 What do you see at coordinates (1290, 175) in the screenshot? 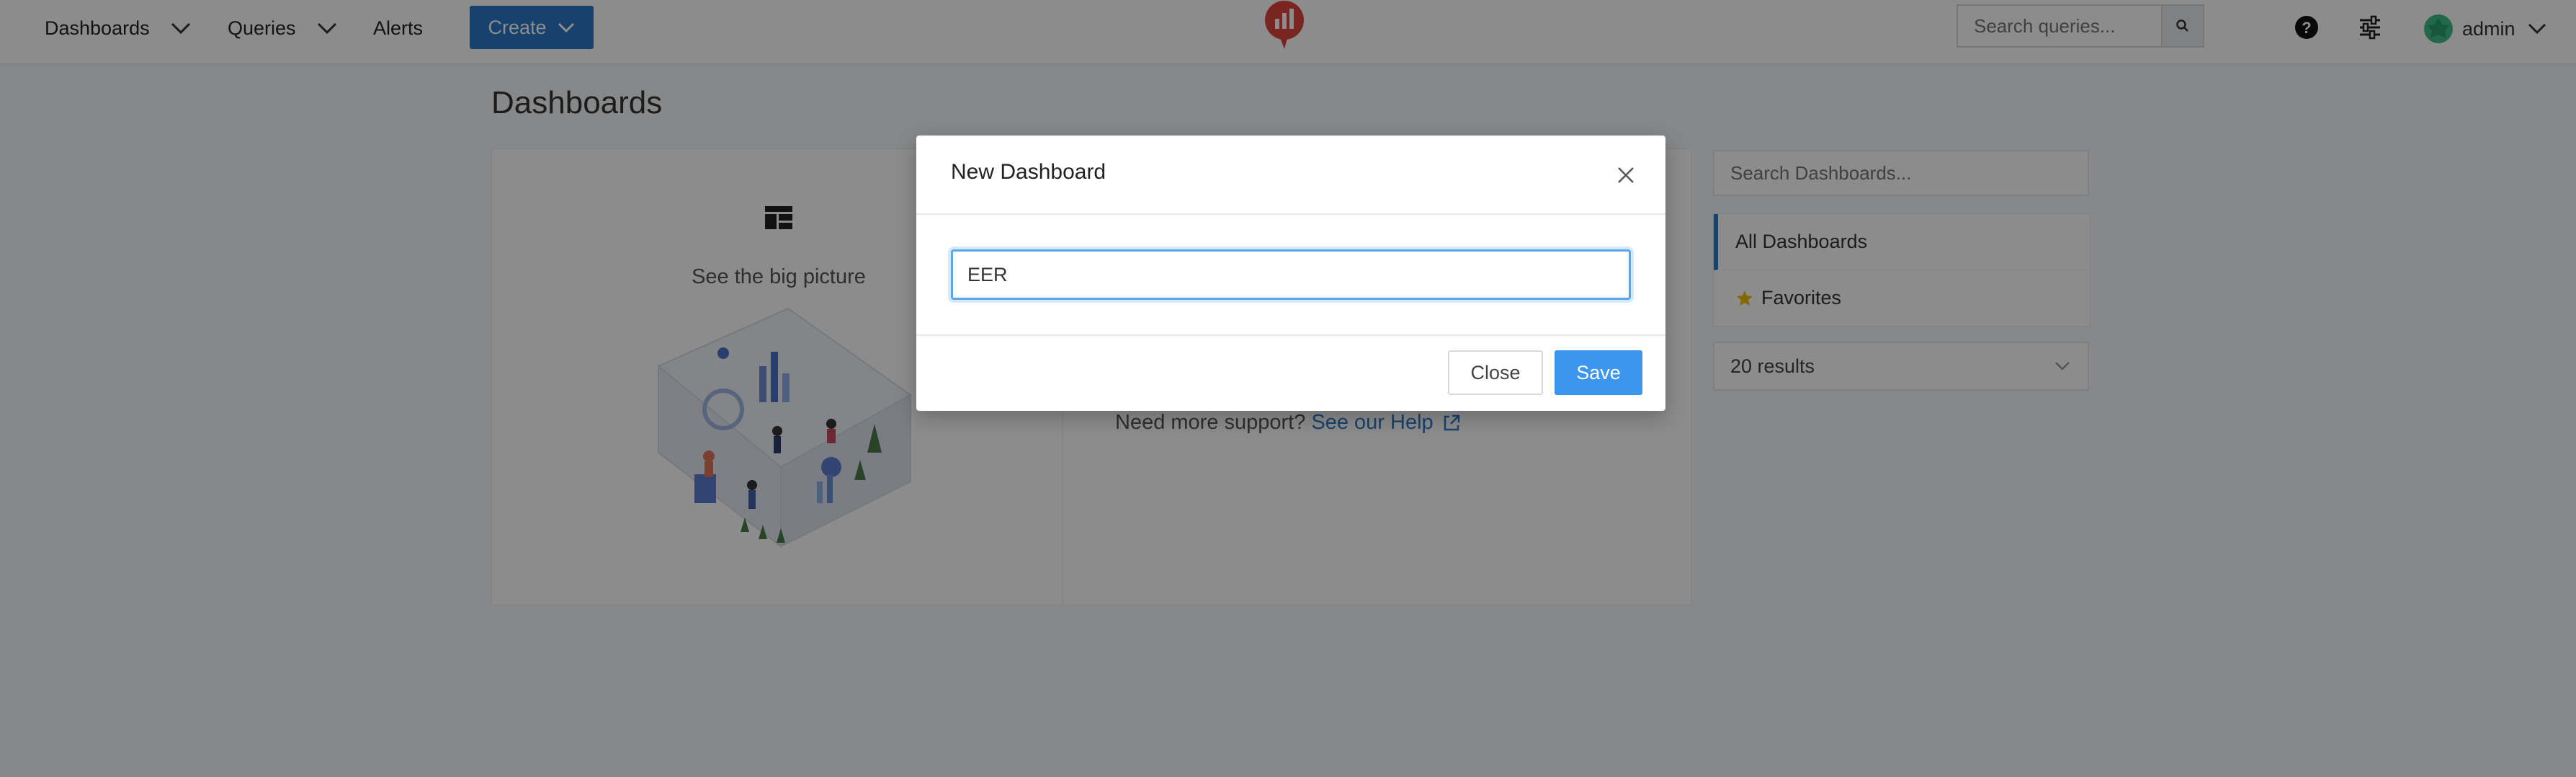
I see `modal-header: New Dashboard` at bounding box center [1290, 175].